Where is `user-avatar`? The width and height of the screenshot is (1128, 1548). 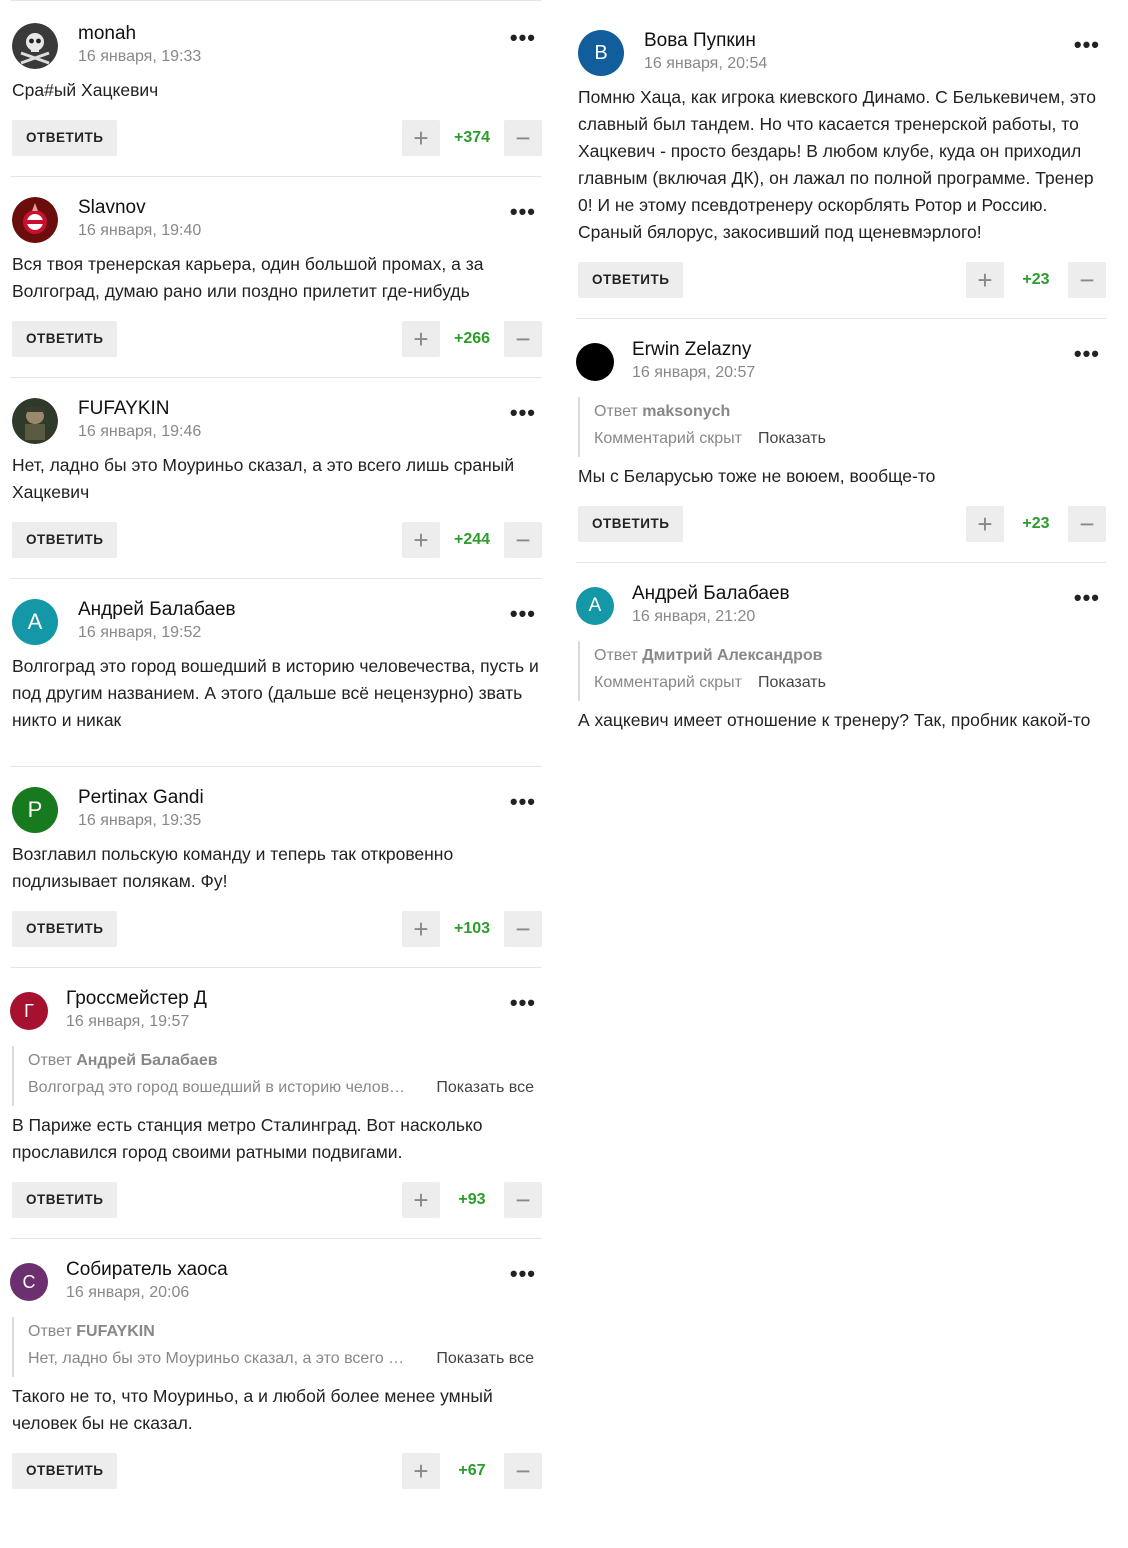
user-avatar is located at coordinates (595, 362).